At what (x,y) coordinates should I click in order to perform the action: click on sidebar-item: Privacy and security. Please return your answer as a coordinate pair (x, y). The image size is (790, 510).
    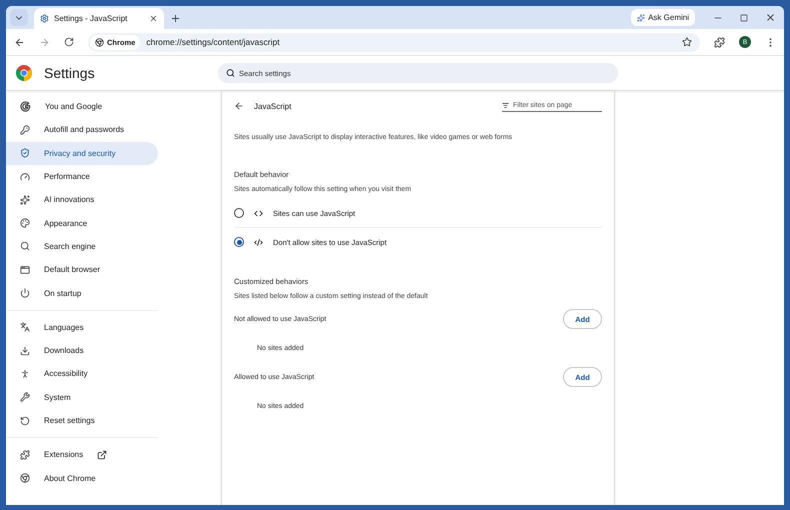
    Looking at the image, I should click on (82, 153).